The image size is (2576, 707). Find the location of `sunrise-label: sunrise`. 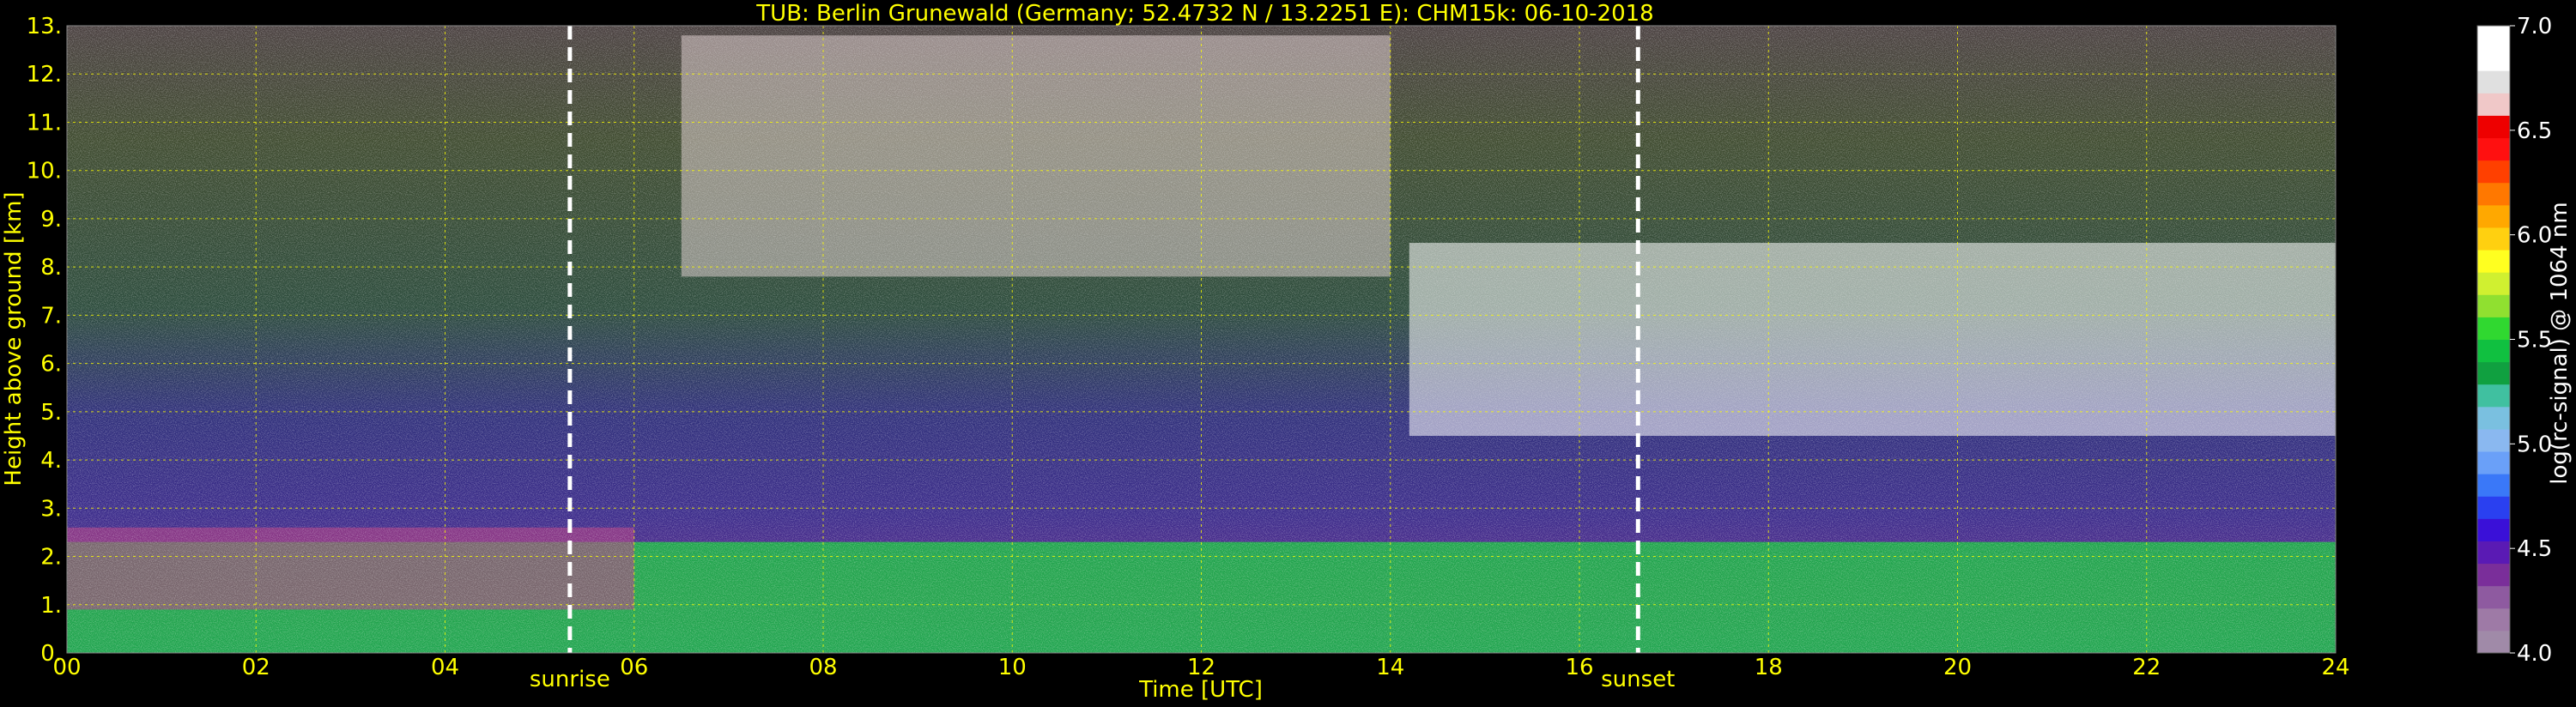

sunrise-label: sunrise is located at coordinates (570, 679).